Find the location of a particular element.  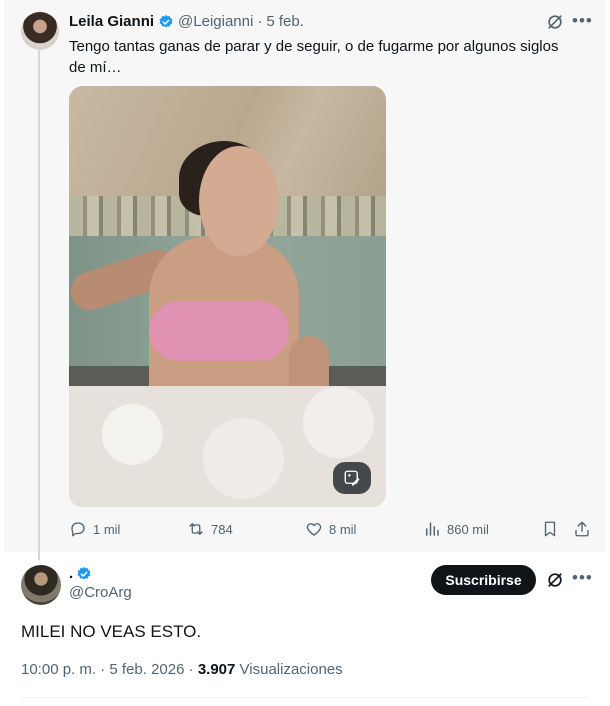

edit-image-button is located at coordinates (352, 478).